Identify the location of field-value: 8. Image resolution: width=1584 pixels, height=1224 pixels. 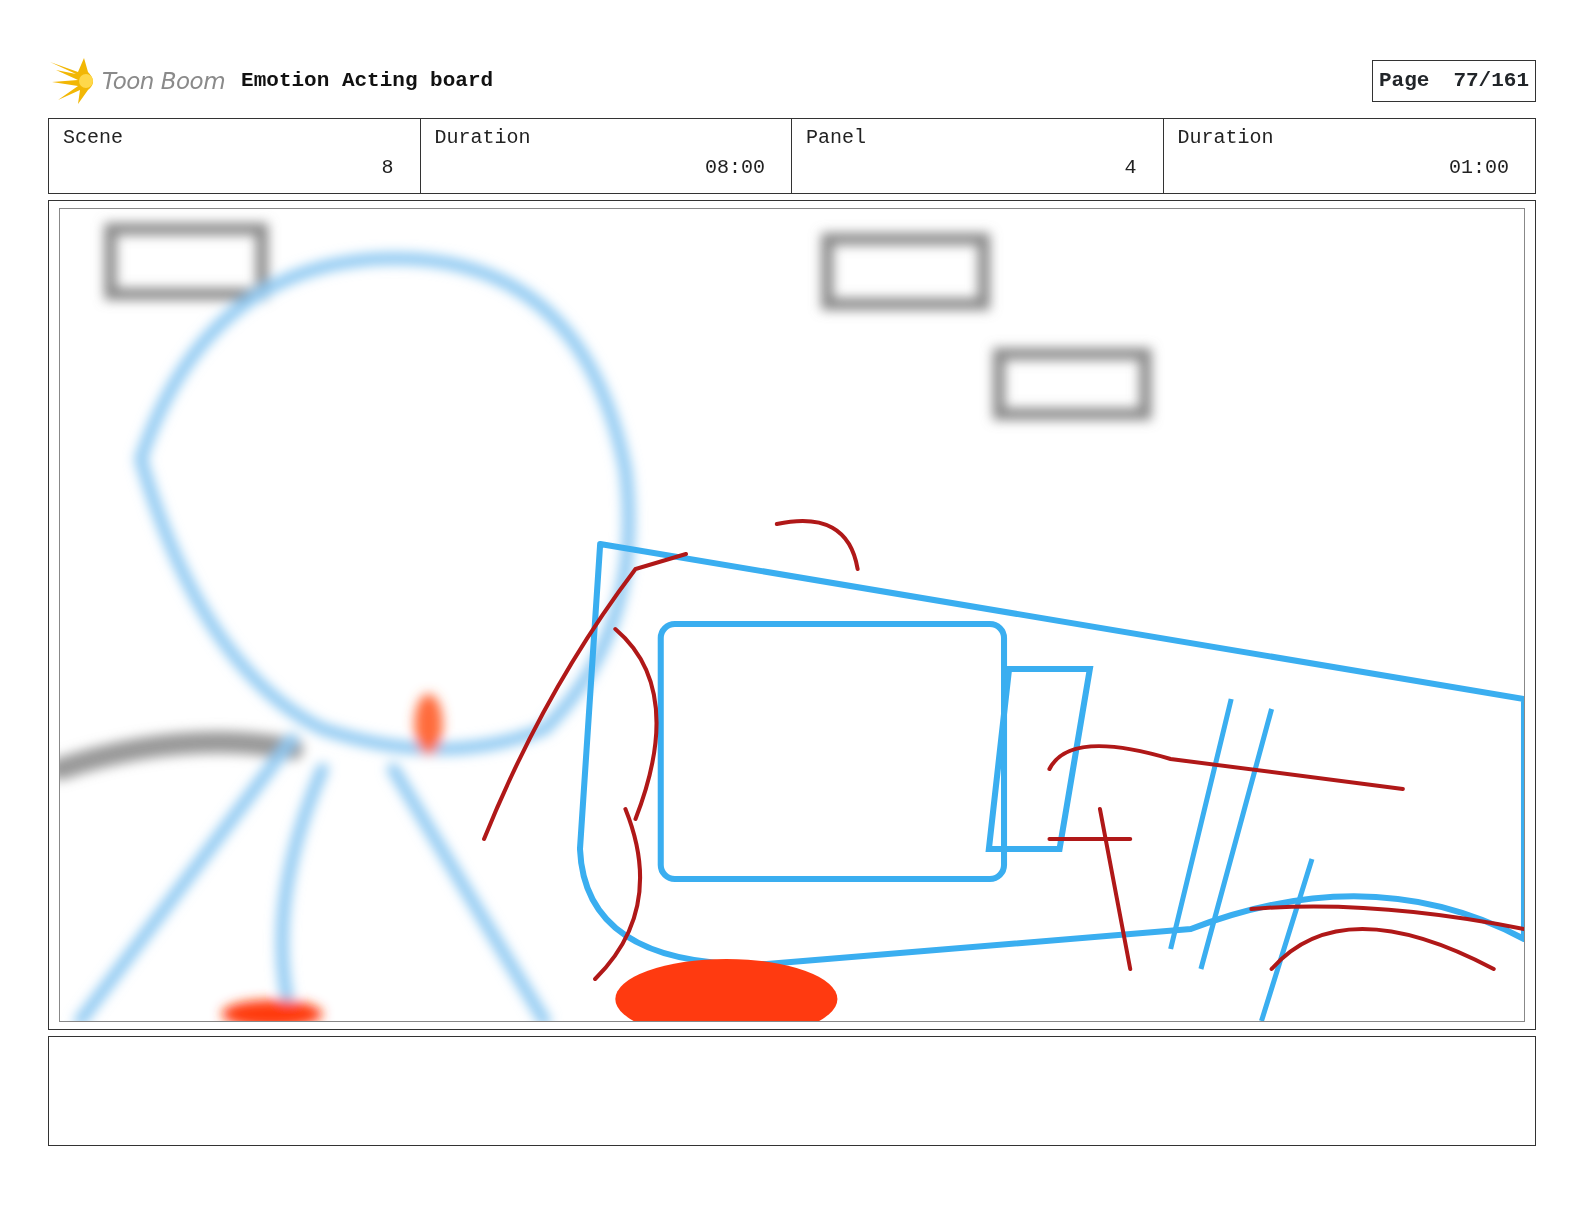
(387, 168).